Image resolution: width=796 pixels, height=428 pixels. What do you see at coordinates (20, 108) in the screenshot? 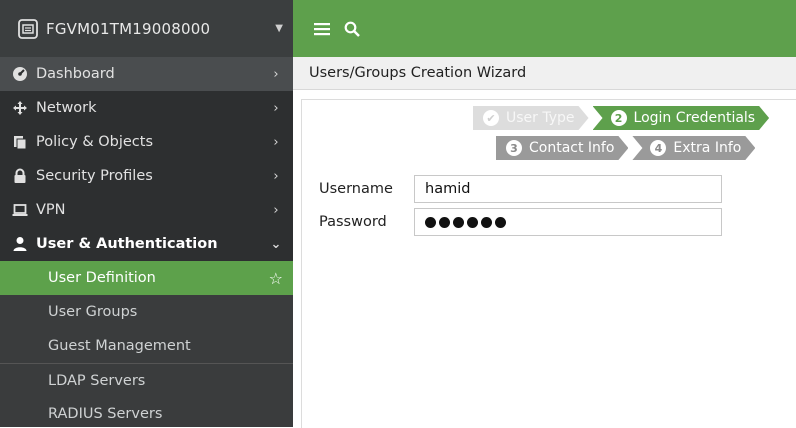
I see `network-icon` at bounding box center [20, 108].